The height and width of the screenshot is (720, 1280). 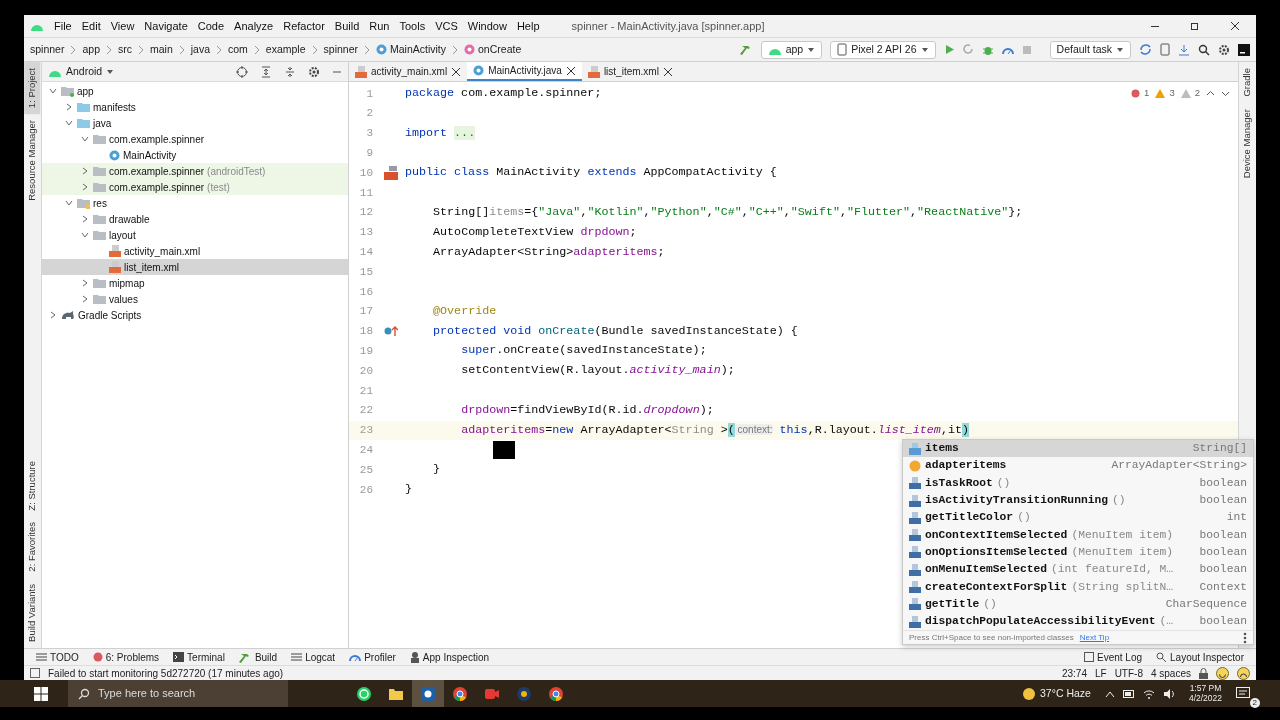 I want to click on menu-item: Edit, so click(x=91, y=26).